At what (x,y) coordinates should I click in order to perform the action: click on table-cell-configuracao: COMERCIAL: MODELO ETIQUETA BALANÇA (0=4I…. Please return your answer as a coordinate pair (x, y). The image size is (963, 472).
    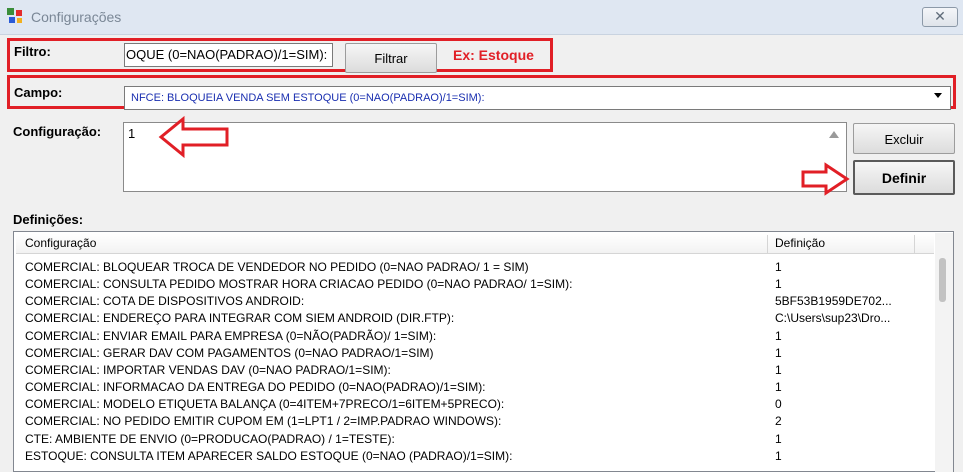
    Looking at the image, I should click on (394, 404).